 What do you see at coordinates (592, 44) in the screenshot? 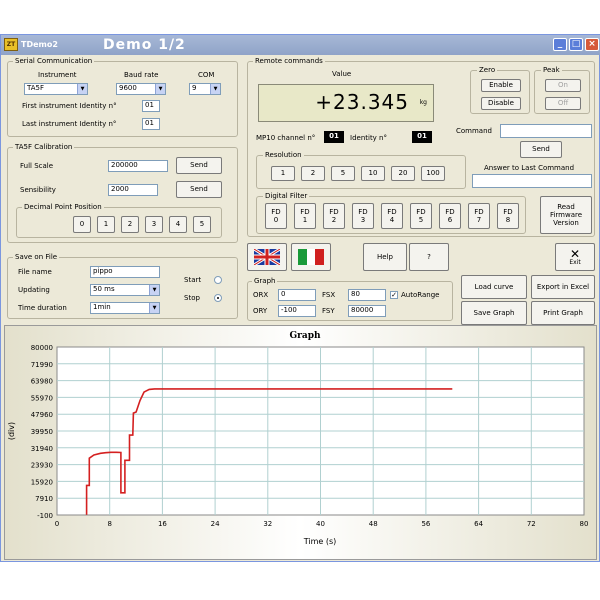
I see `close-button: ×` at bounding box center [592, 44].